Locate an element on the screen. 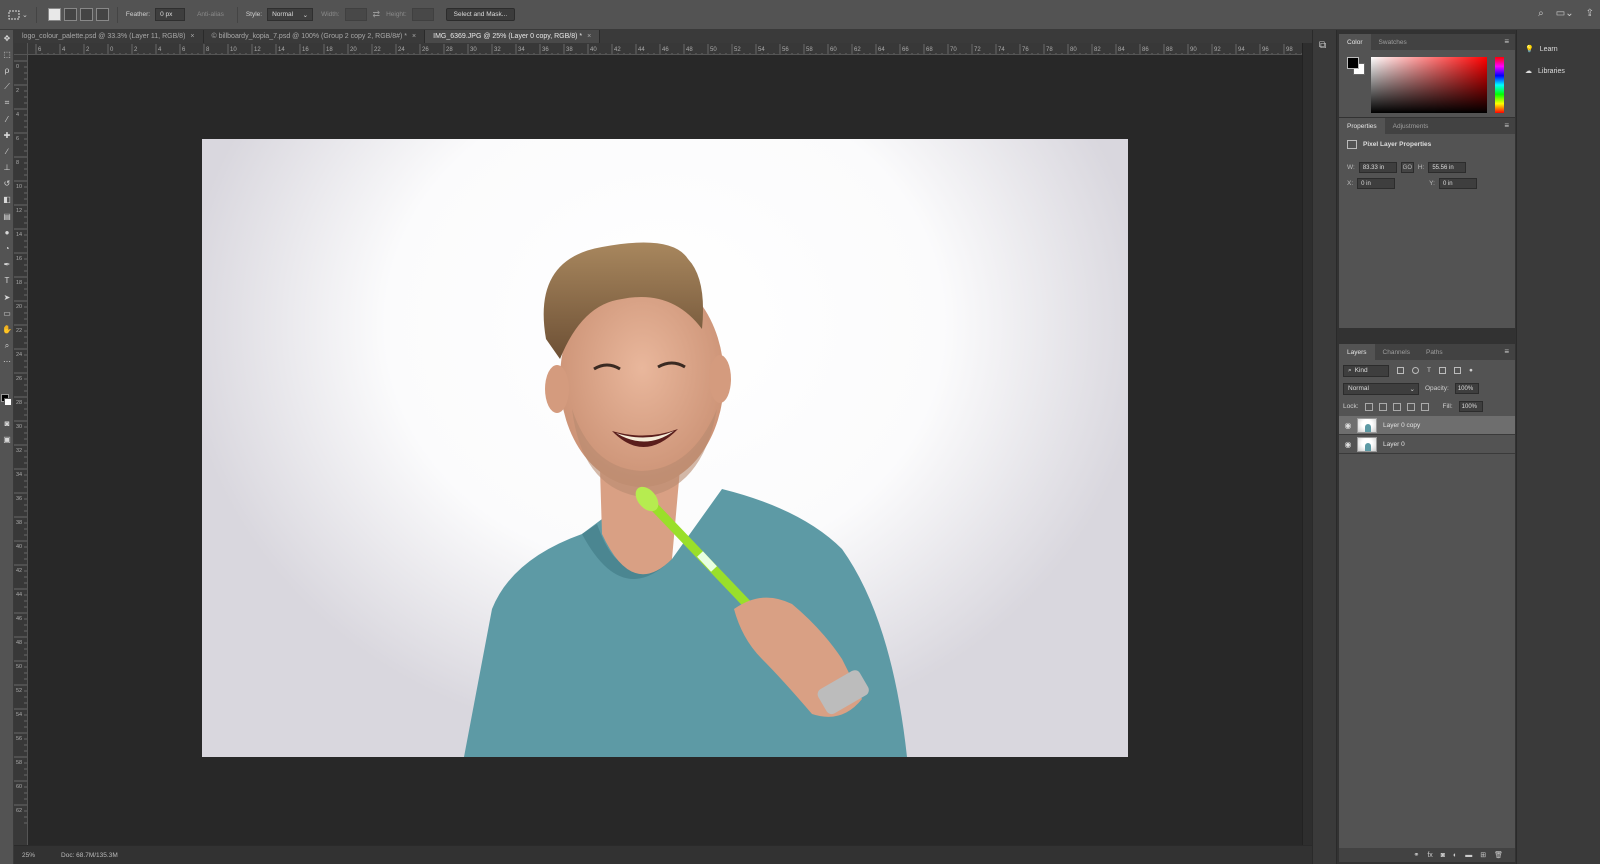  smart-object-filter-icon is located at coordinates (1457, 370).